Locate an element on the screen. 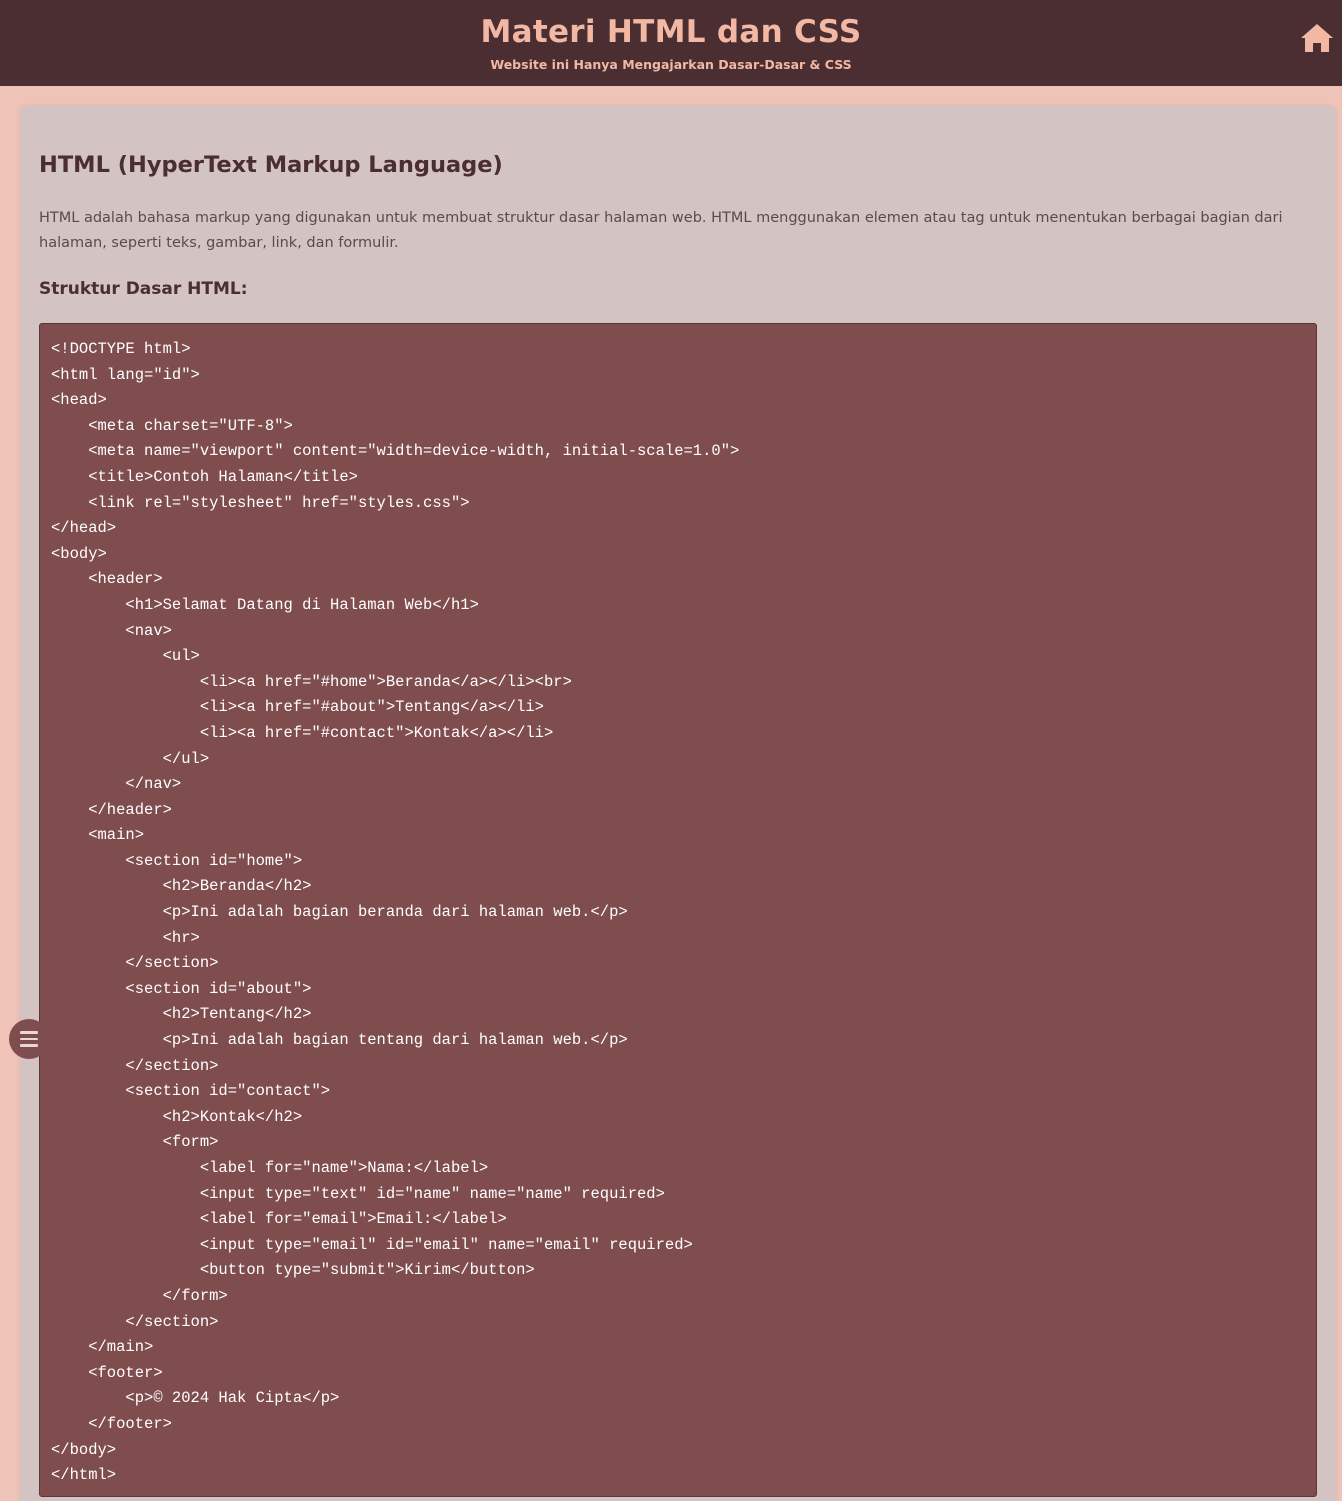 The width and height of the screenshot is (1342, 1501). section-heading: HTML (HyperText Markup Language) is located at coordinates (271, 165).